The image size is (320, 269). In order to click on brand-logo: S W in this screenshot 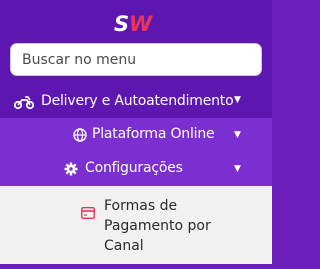, I will do `click(136, 23)`.